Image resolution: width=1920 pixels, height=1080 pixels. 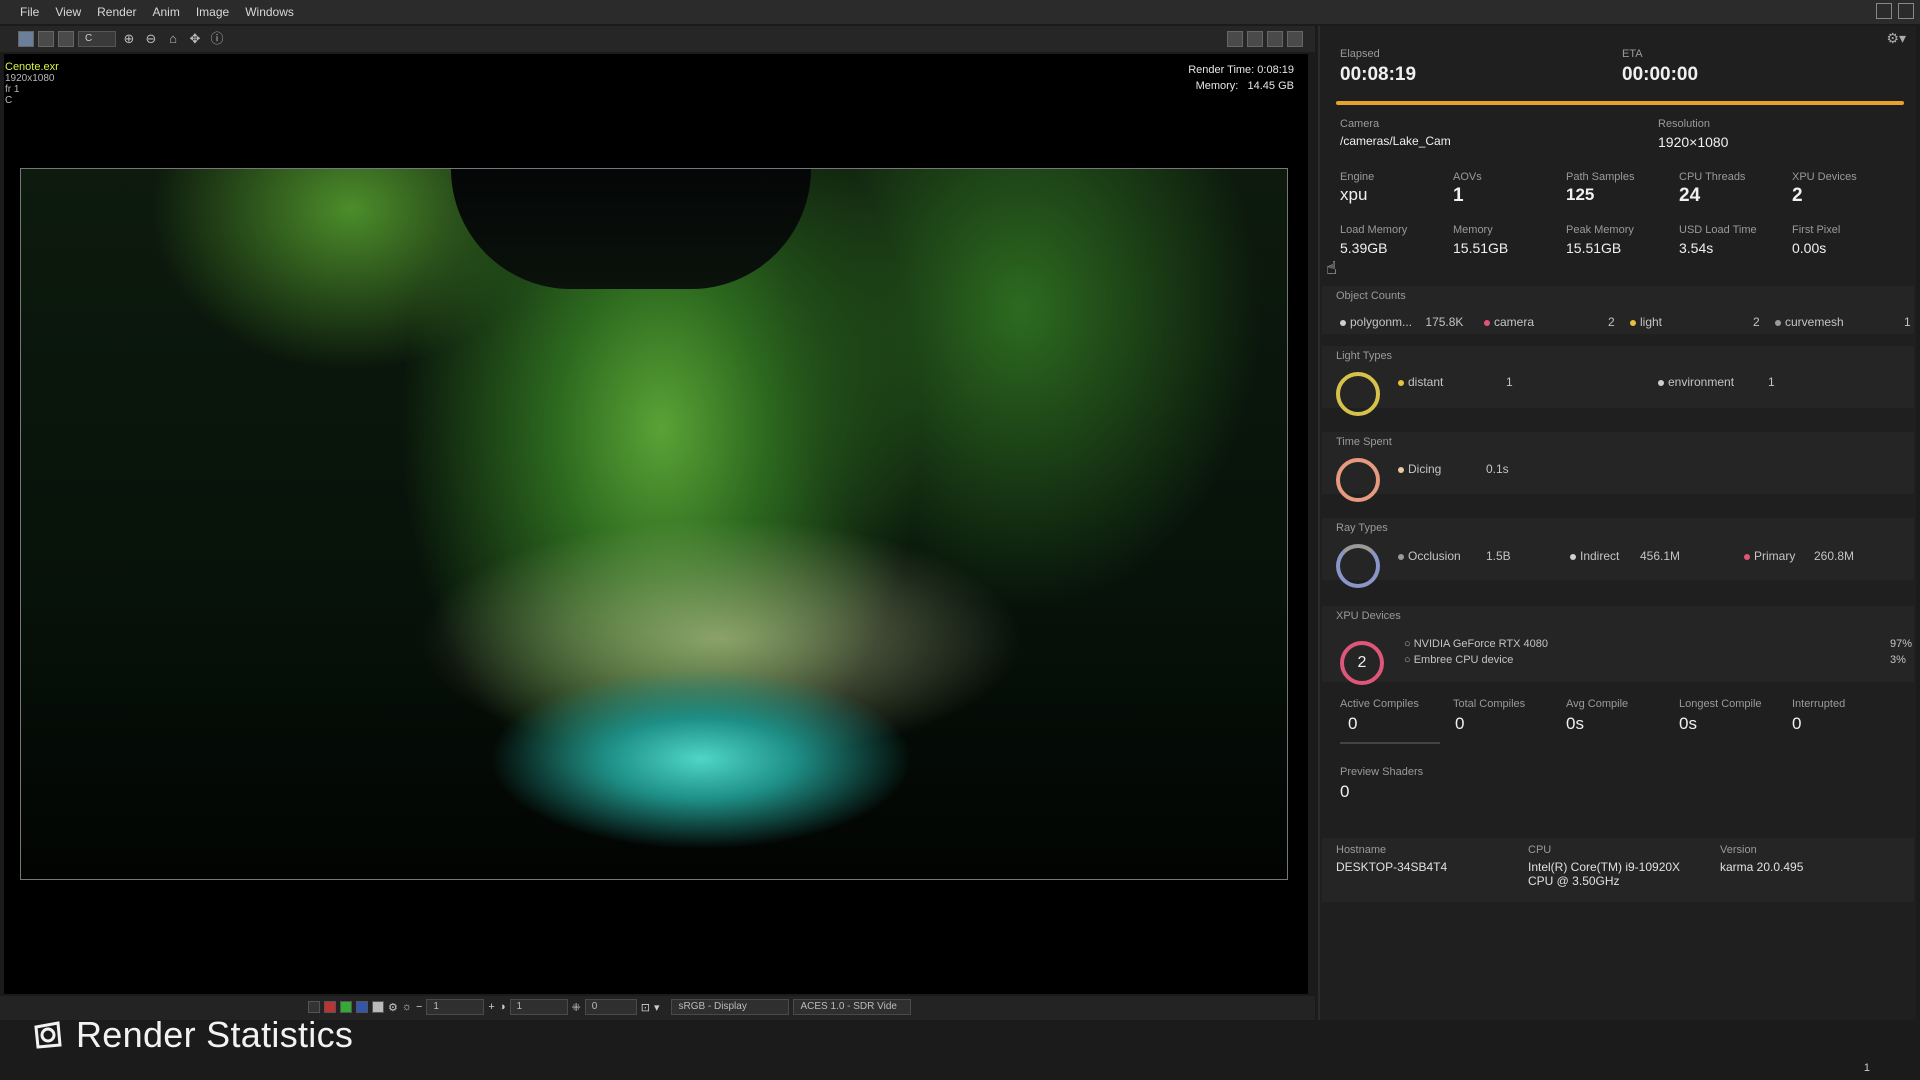 I want to click on light-type-environment: environment, so click(x=1696, y=382).